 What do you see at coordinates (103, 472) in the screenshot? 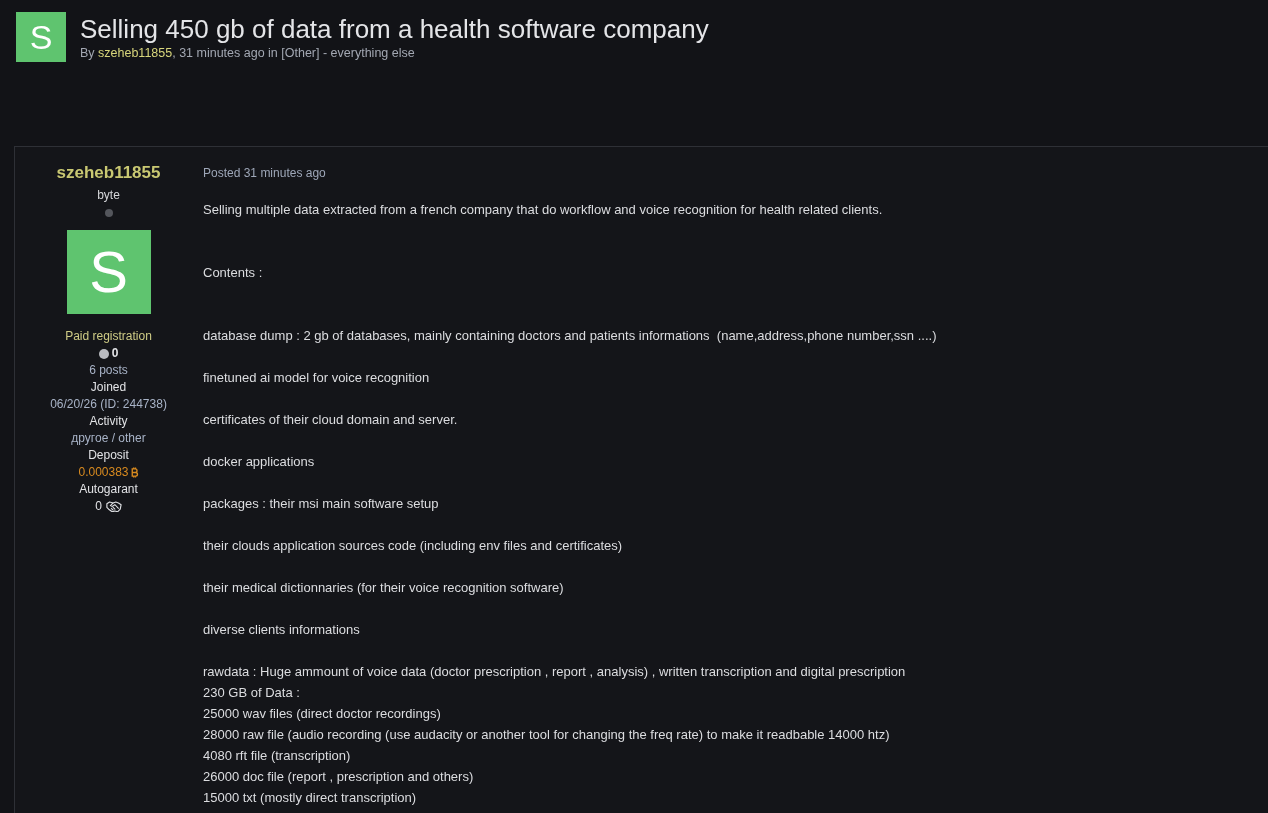
I see `profile-field-value: 0.000383` at bounding box center [103, 472].